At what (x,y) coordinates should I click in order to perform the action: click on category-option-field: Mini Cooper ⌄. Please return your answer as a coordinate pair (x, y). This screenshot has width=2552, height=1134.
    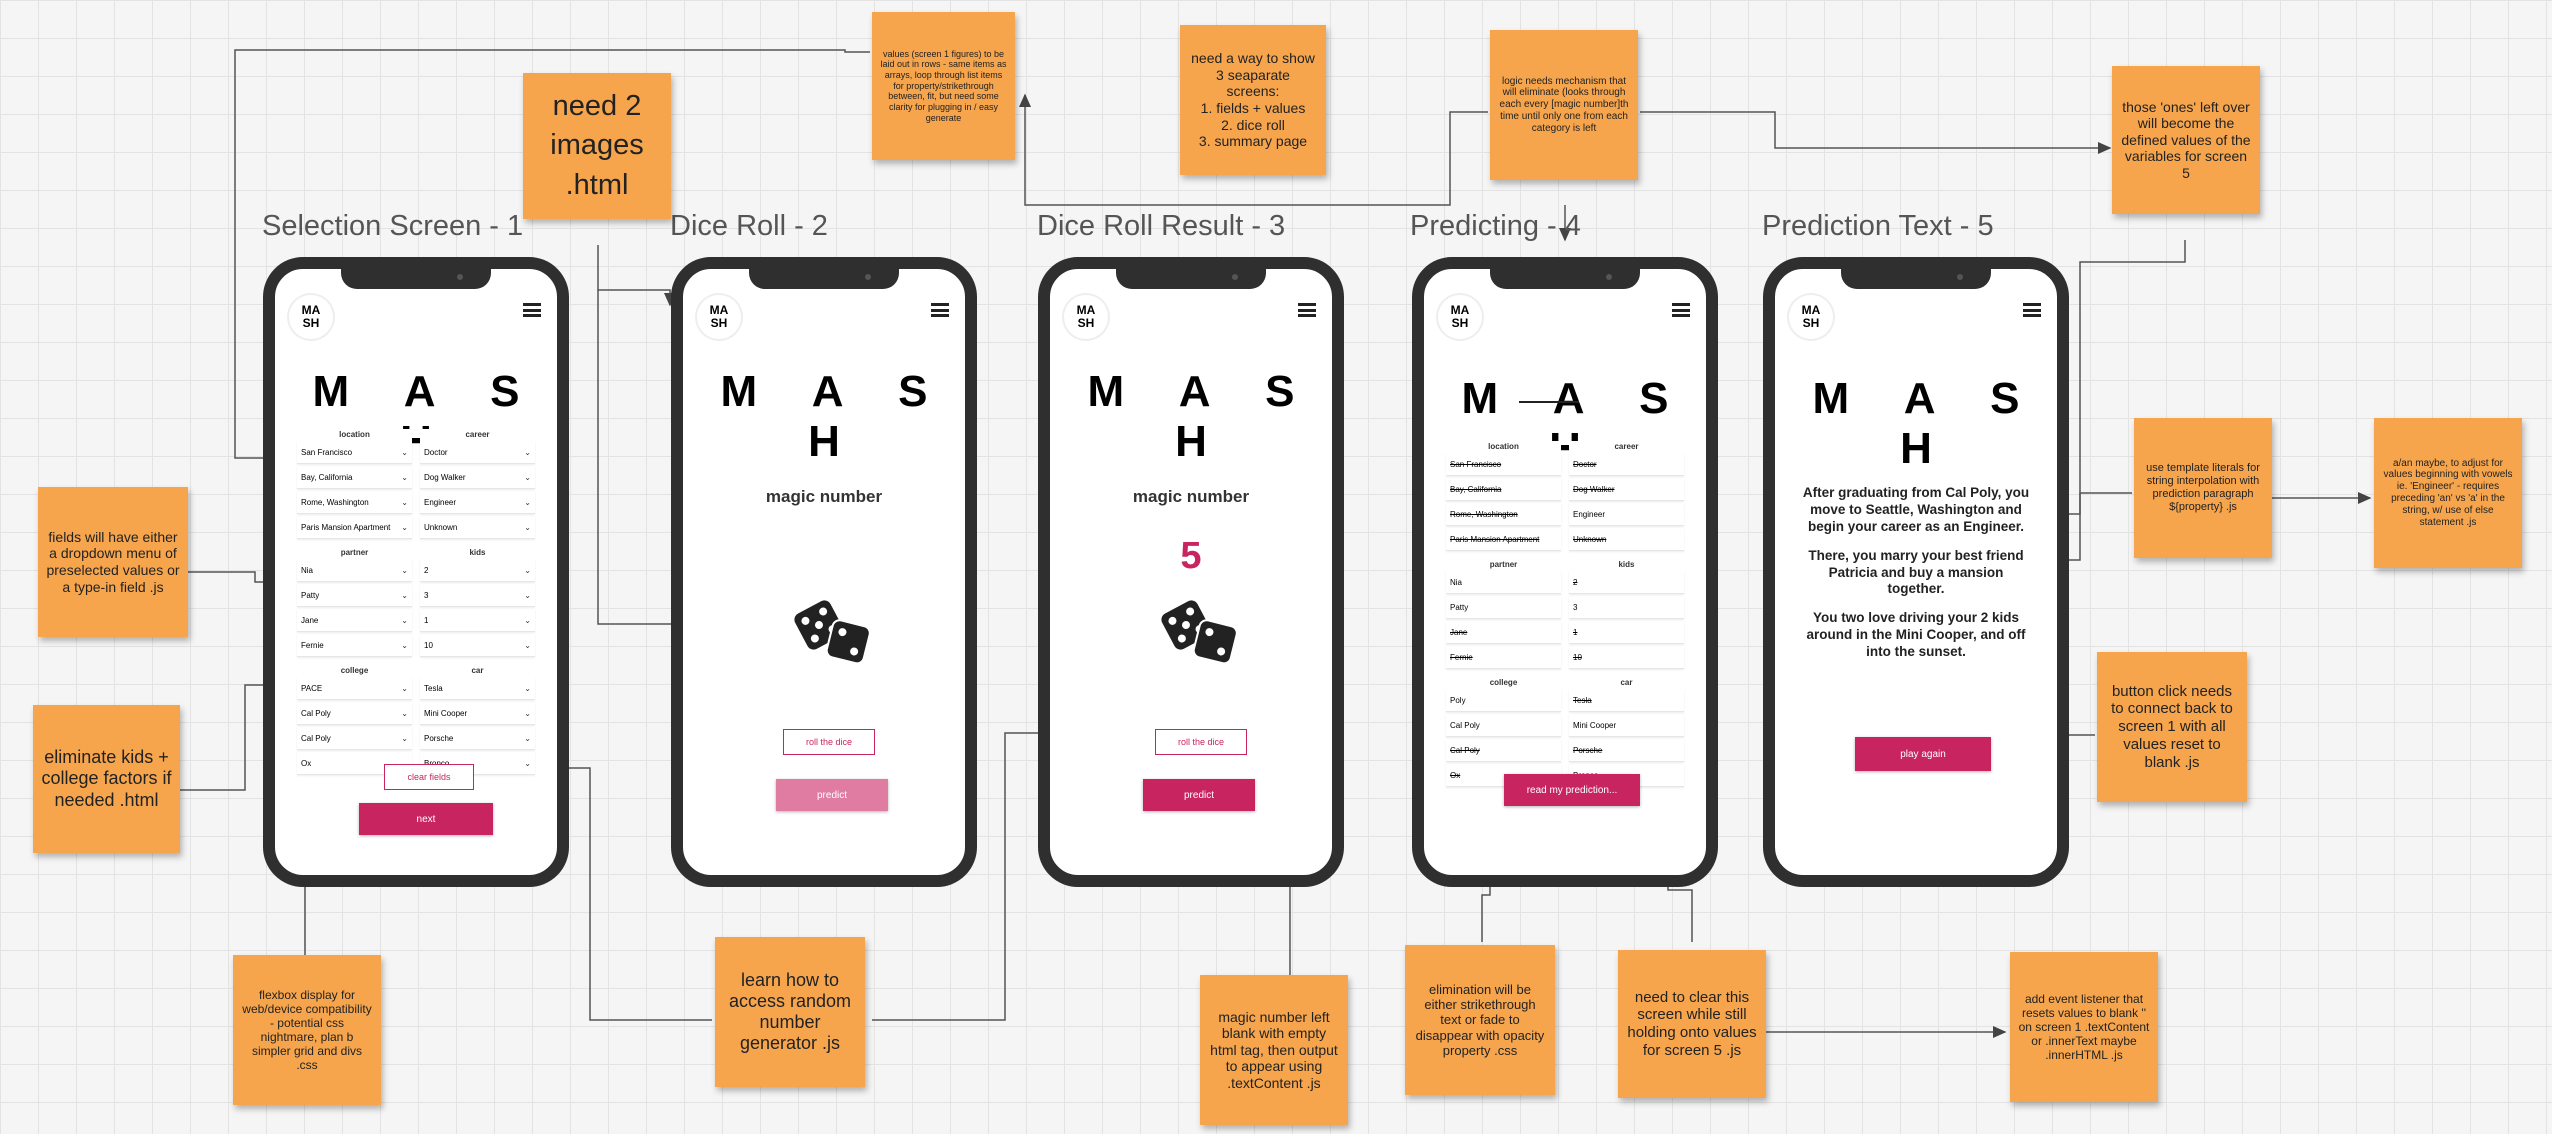
    Looking at the image, I should click on (477, 713).